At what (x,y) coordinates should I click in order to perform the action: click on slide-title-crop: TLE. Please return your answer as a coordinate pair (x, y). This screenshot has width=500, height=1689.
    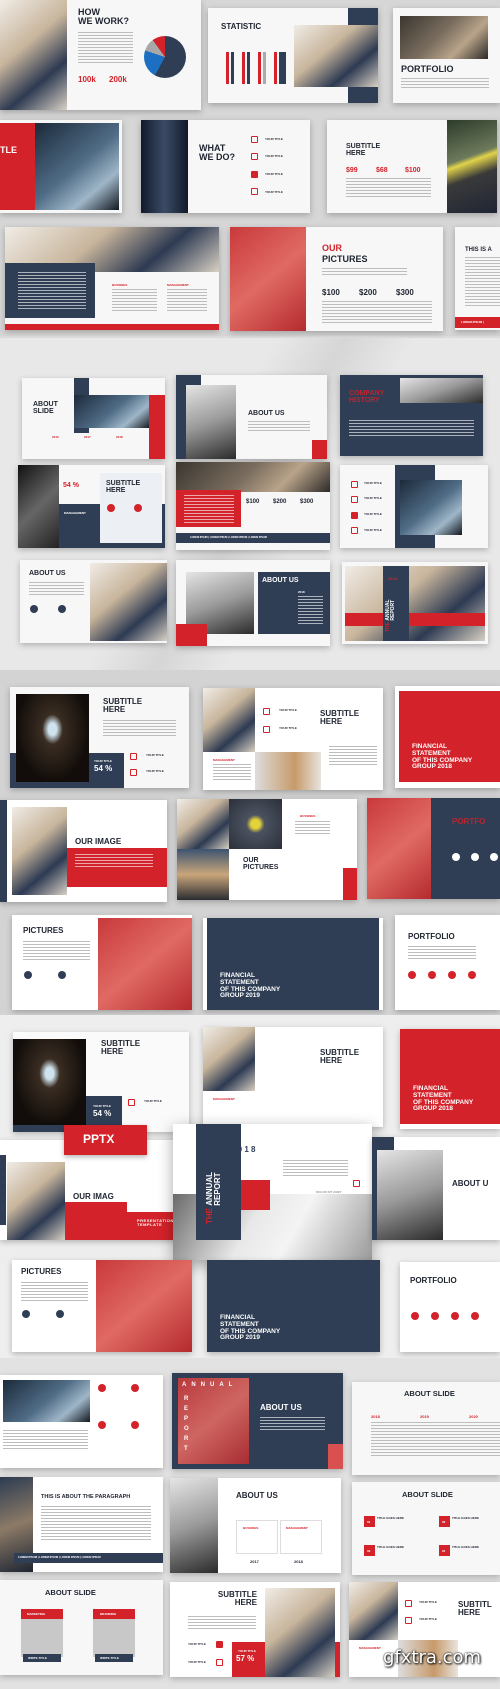
    Looking at the image, I should click on (61, 166).